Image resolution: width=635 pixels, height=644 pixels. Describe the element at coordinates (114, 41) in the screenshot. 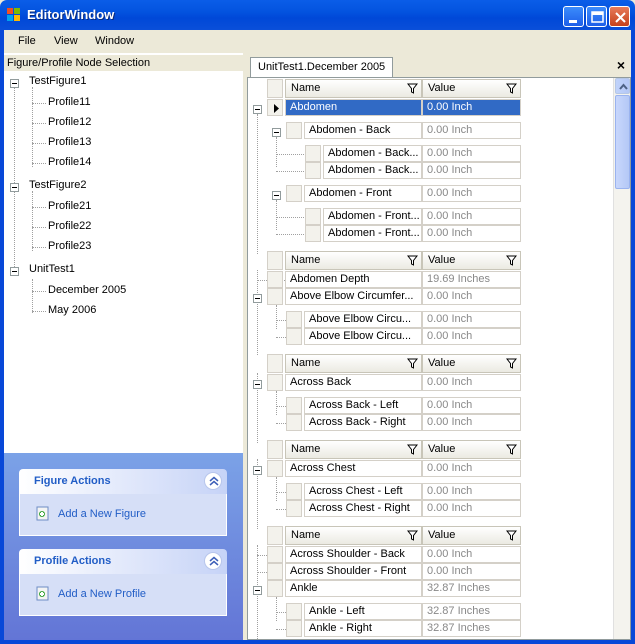

I see `menu-window: Window` at that location.